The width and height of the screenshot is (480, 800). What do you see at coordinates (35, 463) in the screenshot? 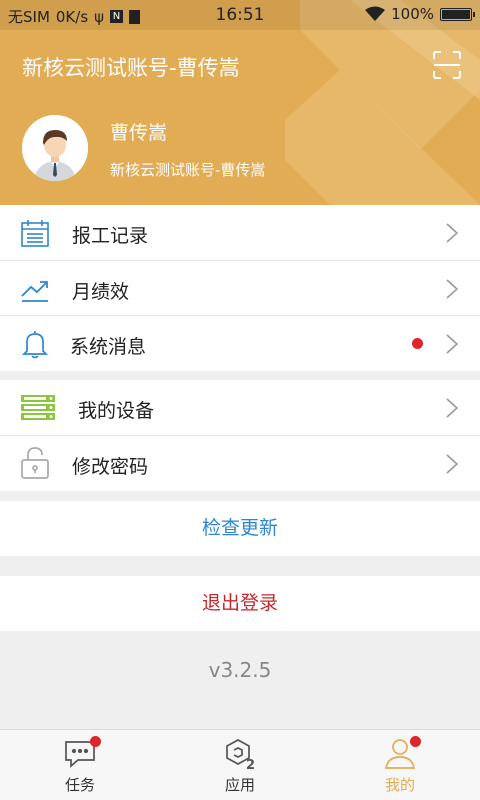
I see `unlock-icon` at bounding box center [35, 463].